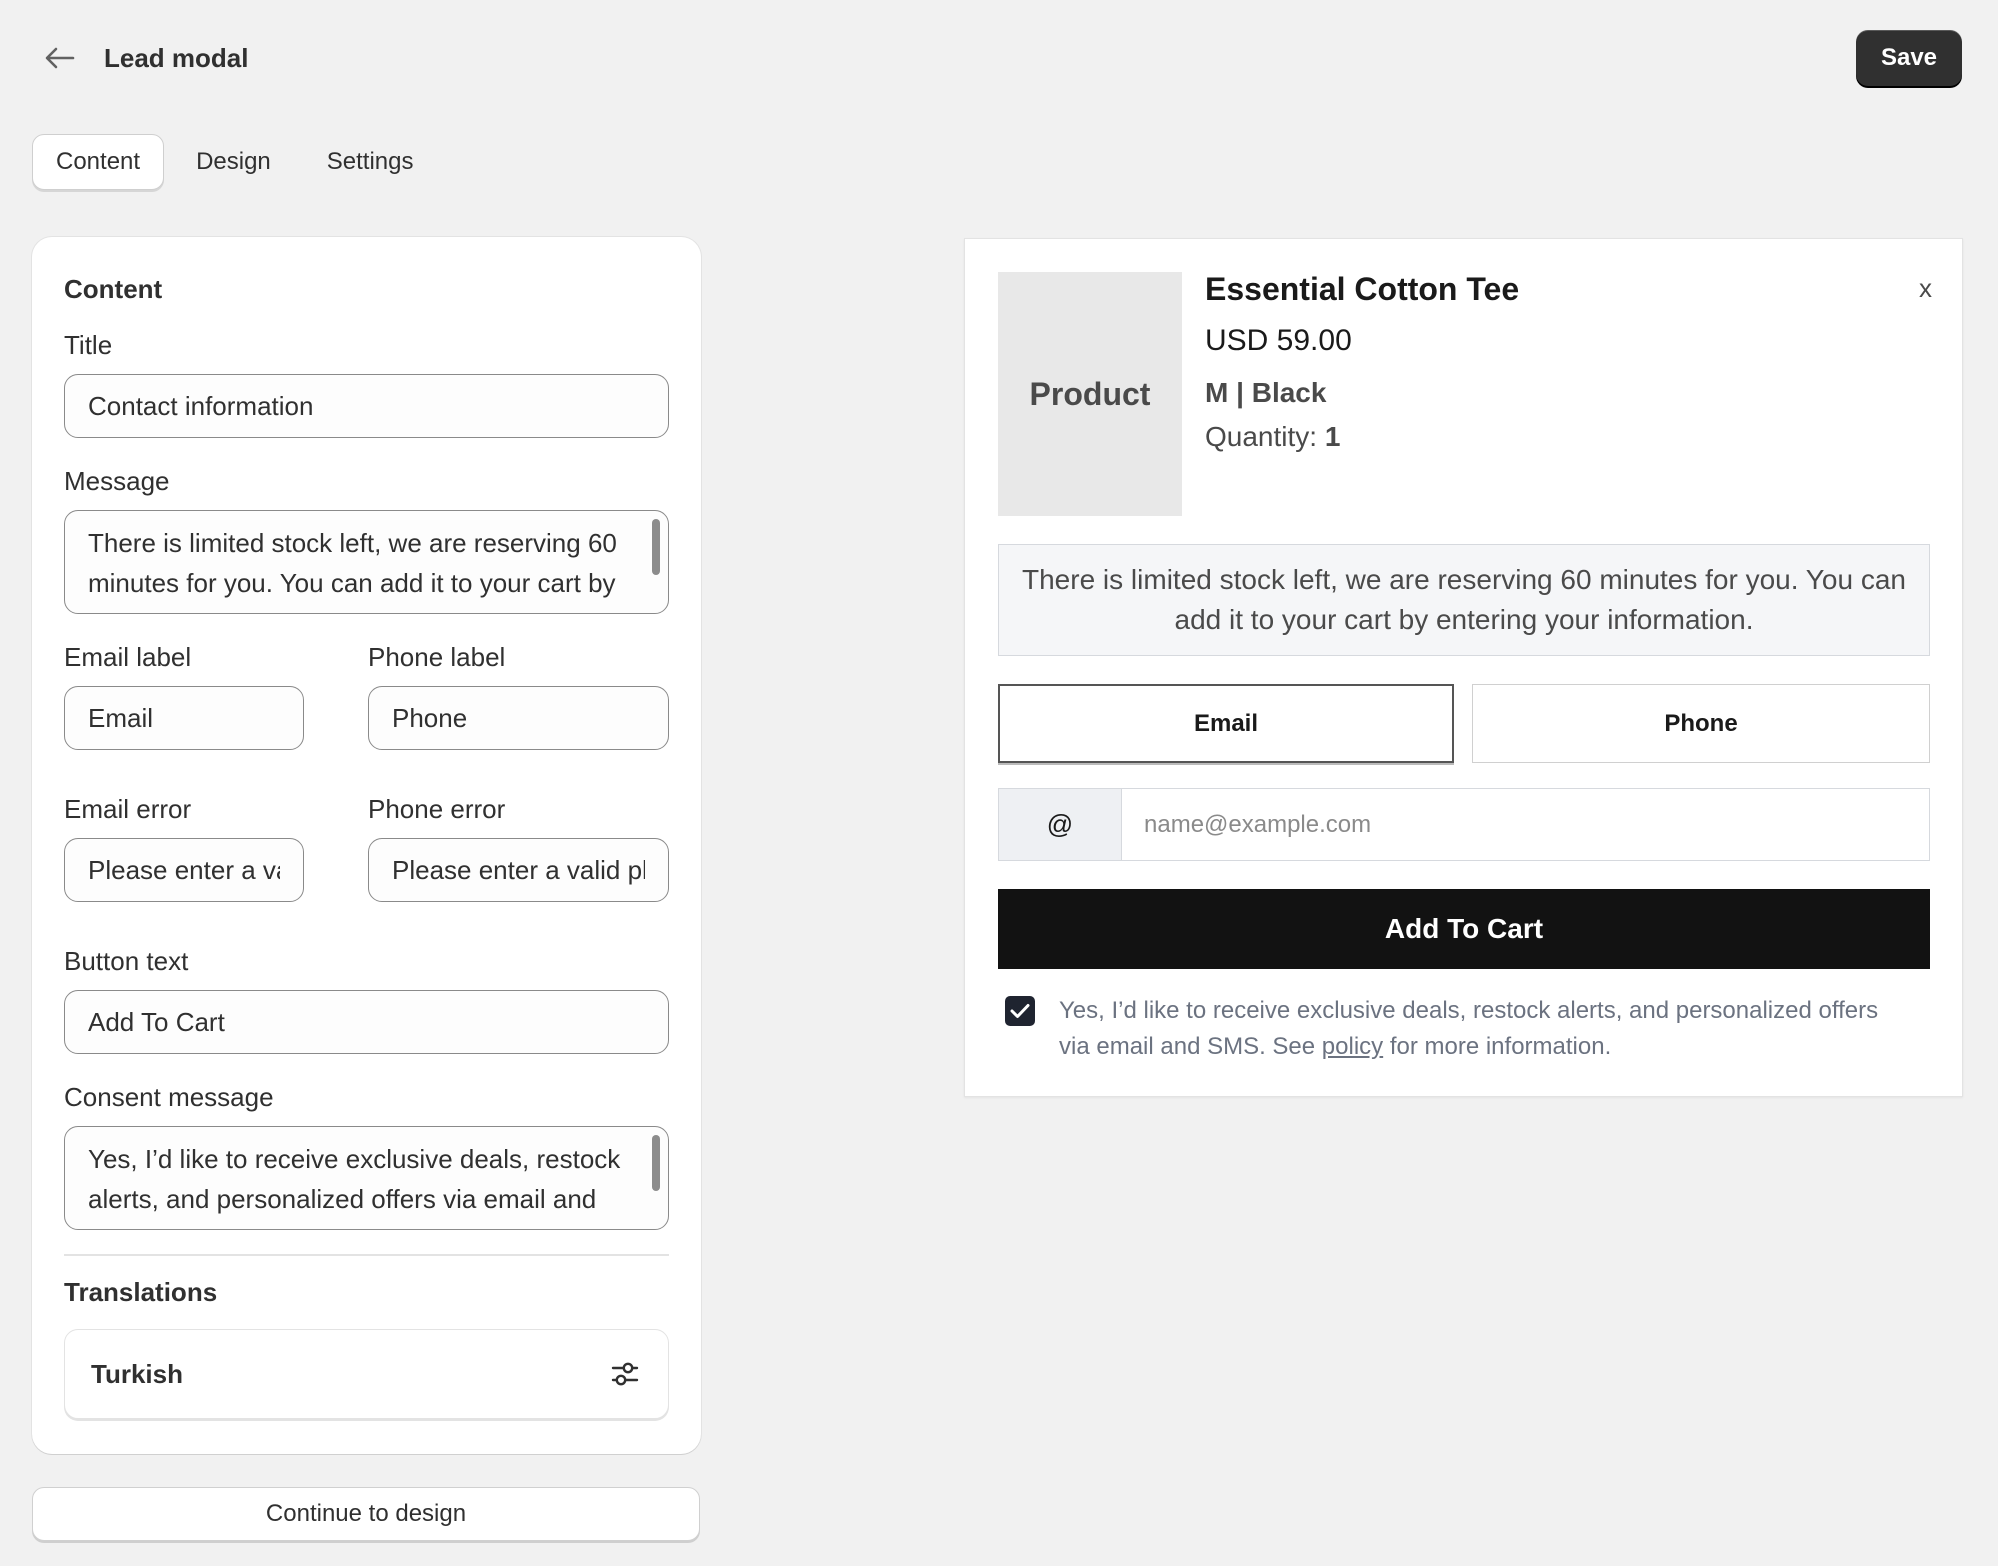 Image resolution: width=1998 pixels, height=1566 pixels. Describe the element at coordinates (656, 547) in the screenshot. I see `message-scrollbar` at that location.